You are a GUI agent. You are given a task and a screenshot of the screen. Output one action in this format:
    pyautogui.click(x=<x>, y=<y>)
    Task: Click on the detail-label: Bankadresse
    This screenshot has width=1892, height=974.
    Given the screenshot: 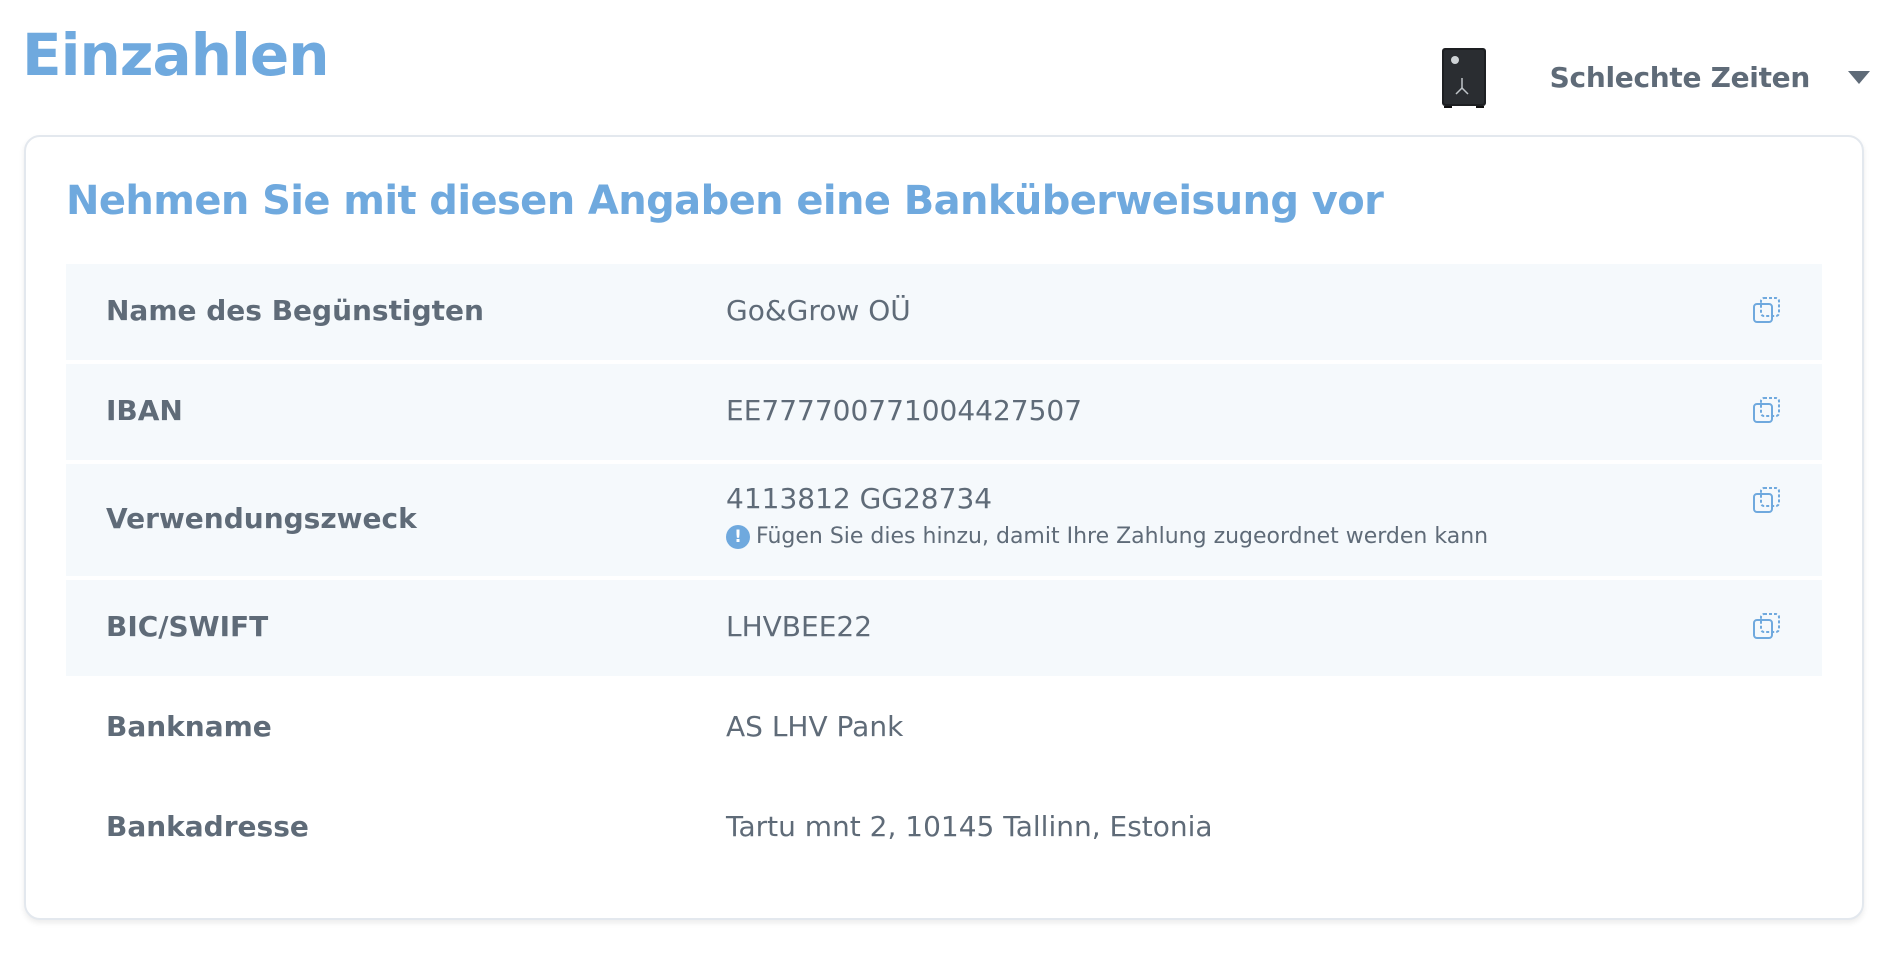 What is the action you would take?
    pyautogui.click(x=207, y=826)
    